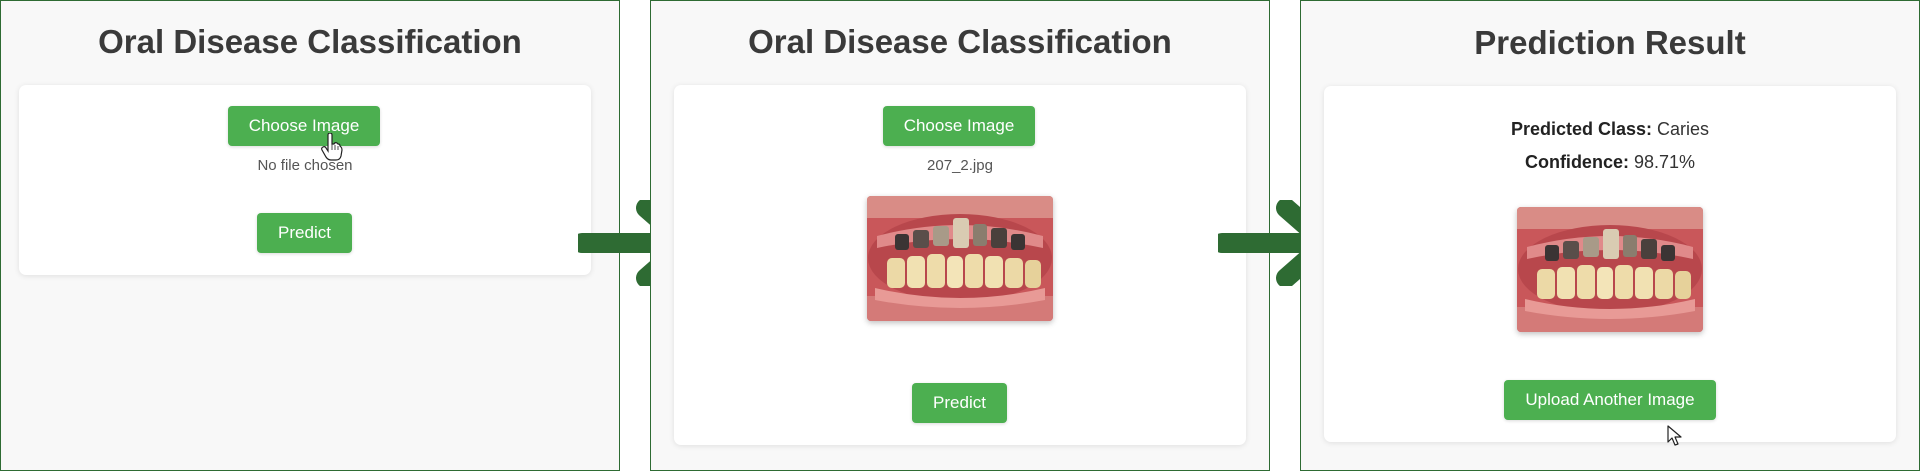 This screenshot has height=472, width=1920. I want to click on confidence-line: Confidence: 98.71%, so click(1610, 162).